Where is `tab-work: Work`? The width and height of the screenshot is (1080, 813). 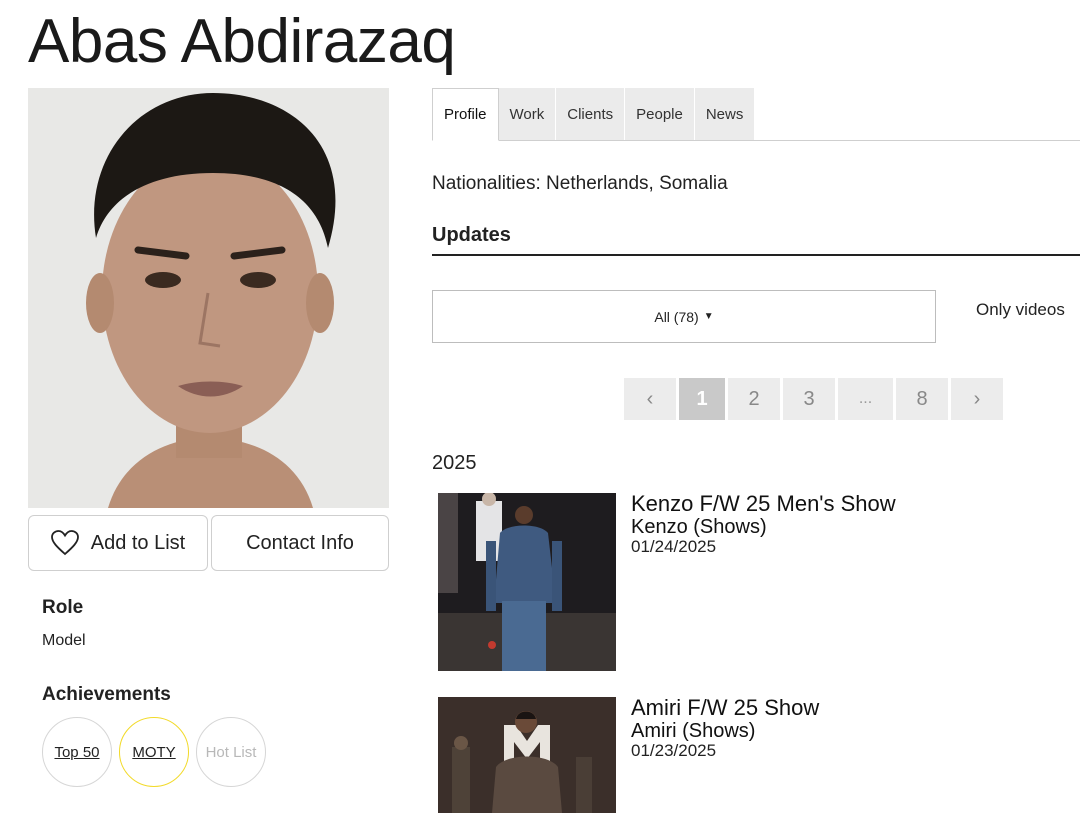
tab-work: Work is located at coordinates (527, 114).